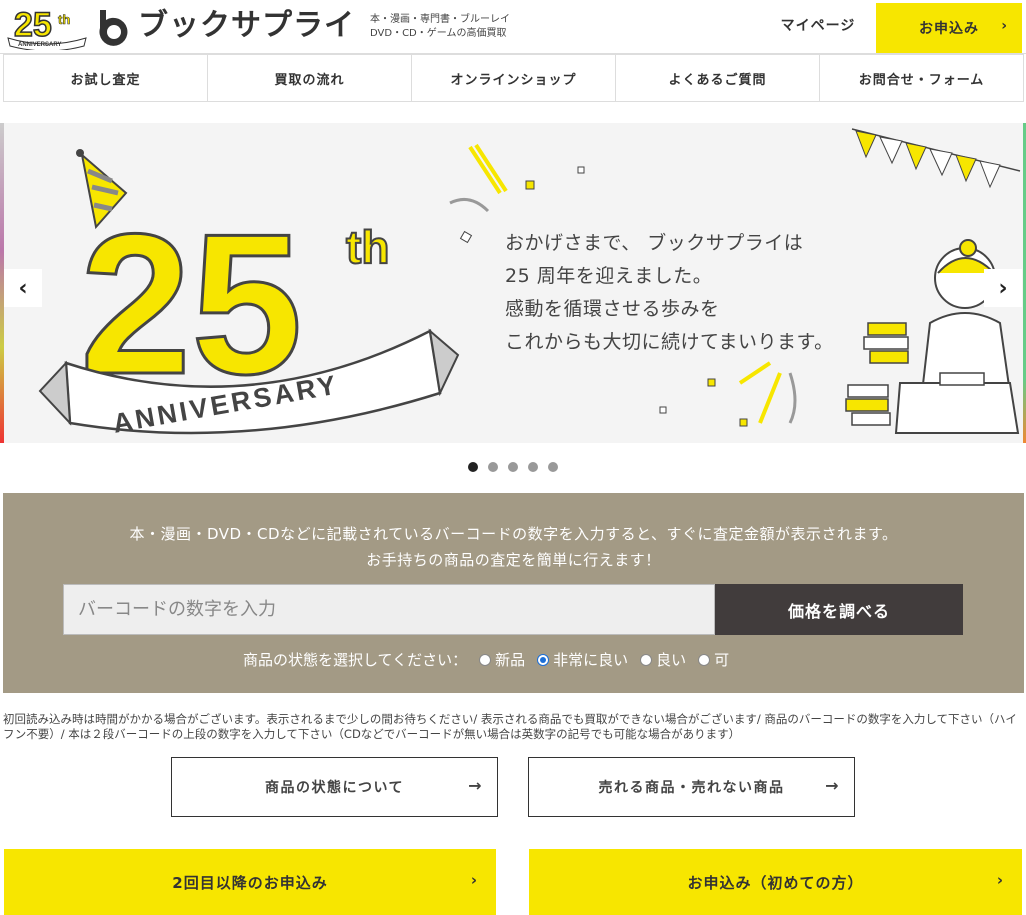  I want to click on svg-text: ANNIVERSARY, so click(39, 45).